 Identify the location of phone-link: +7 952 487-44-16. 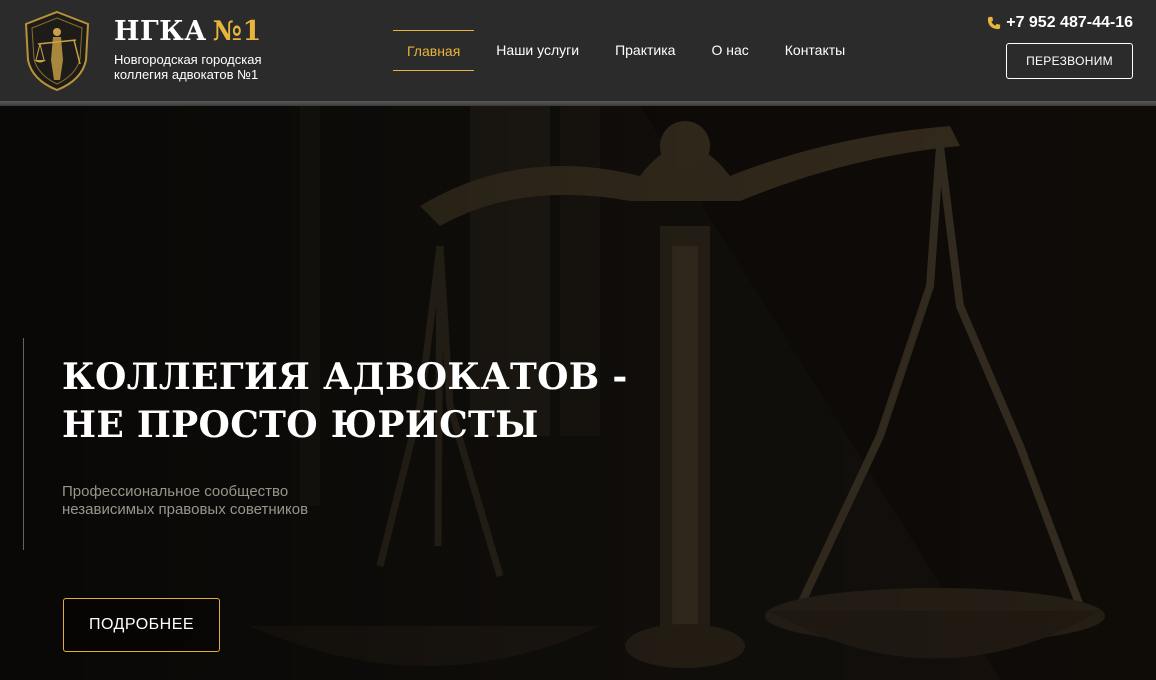
(1060, 23).